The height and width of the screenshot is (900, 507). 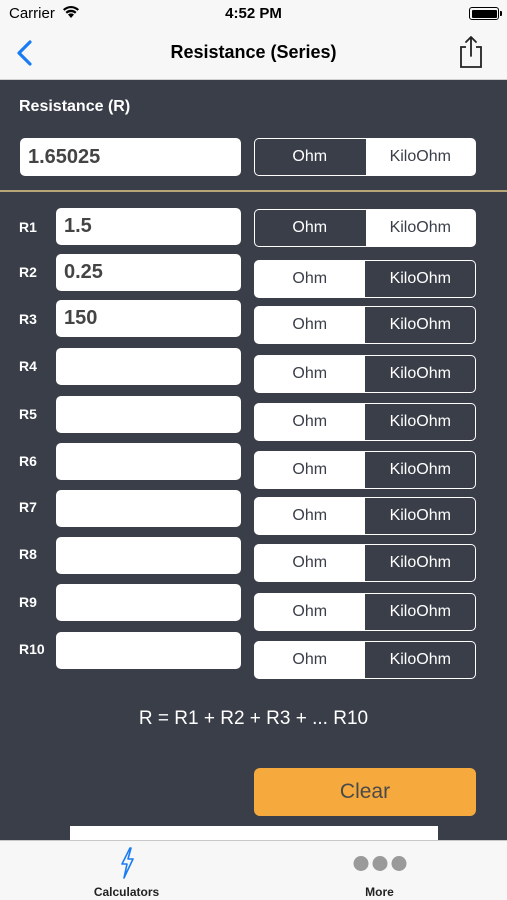 I want to click on page-title: Resistance (Series), so click(x=253, y=52).